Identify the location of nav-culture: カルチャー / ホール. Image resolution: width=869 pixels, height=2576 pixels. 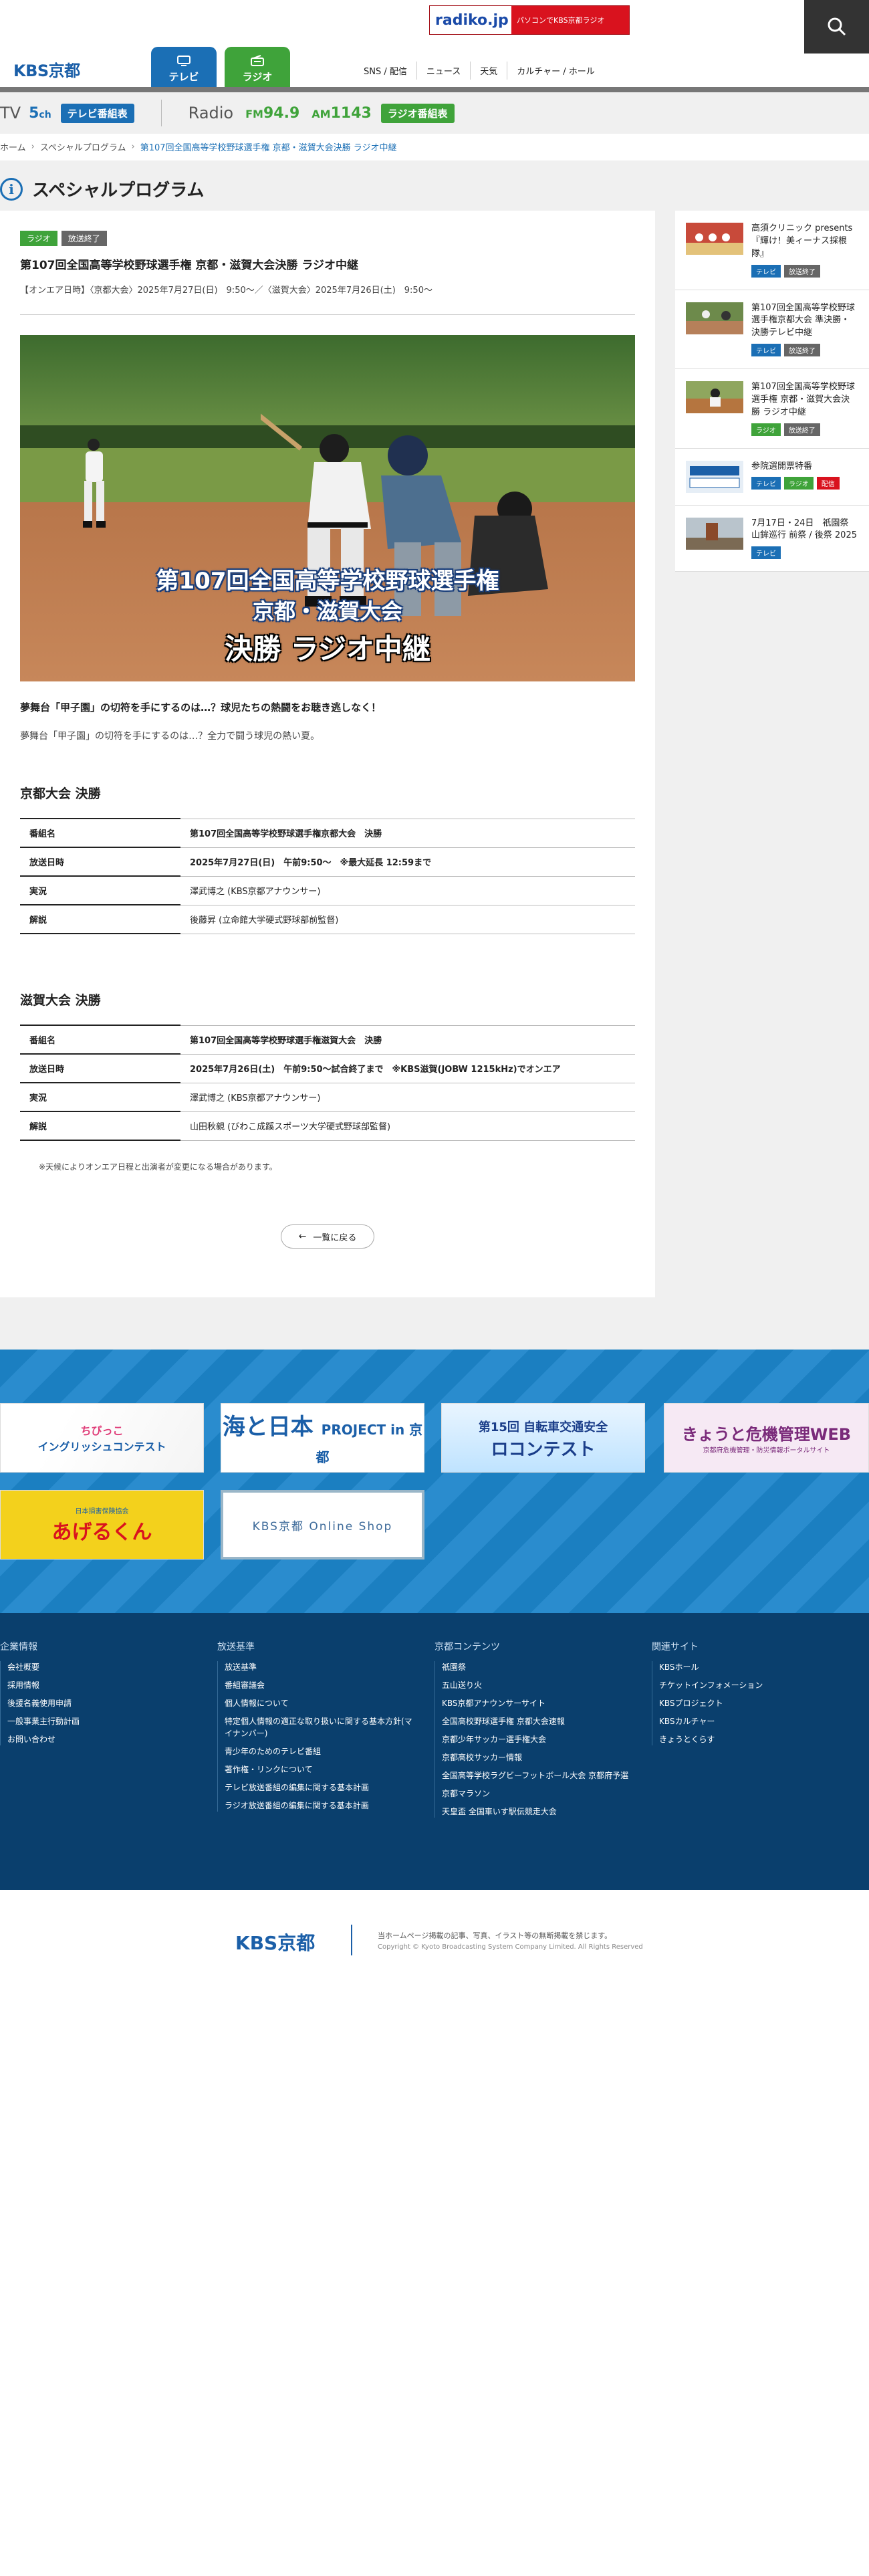
(555, 71).